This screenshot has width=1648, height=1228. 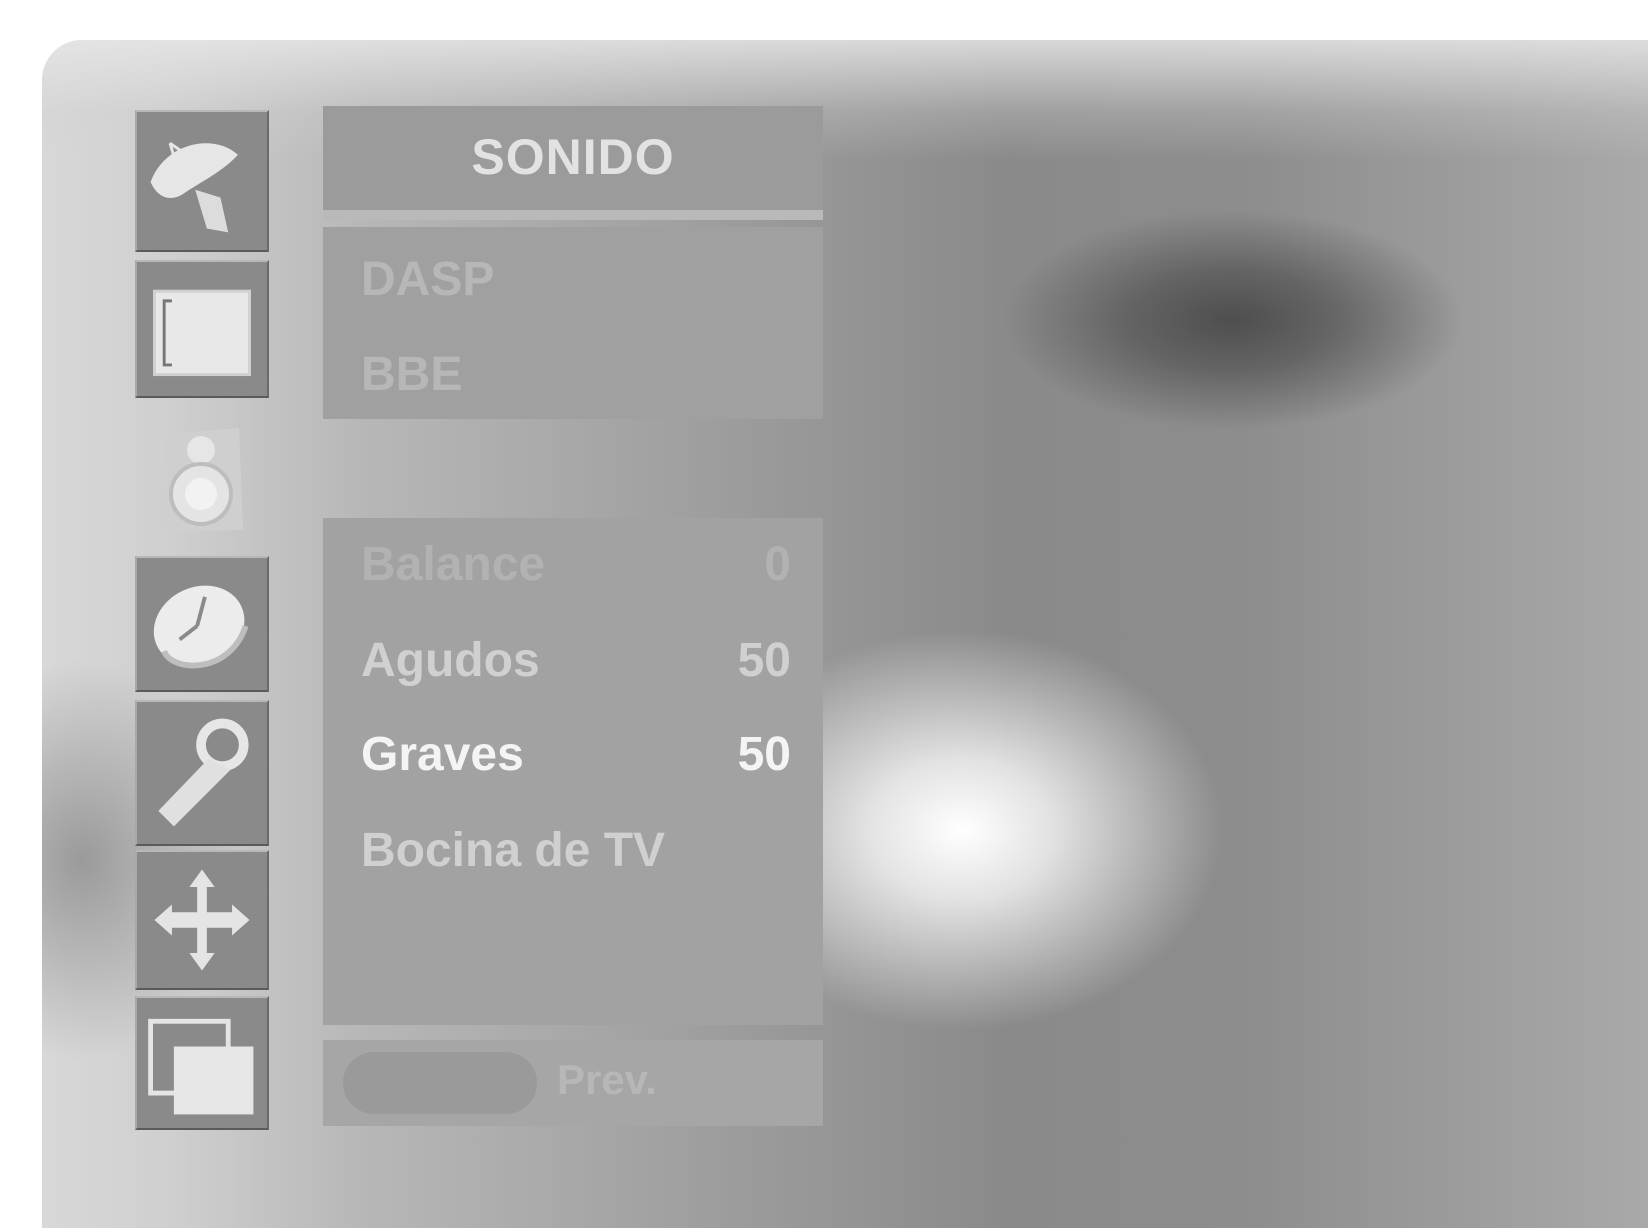 What do you see at coordinates (442, 754) in the screenshot?
I see `menu-item-label: Graves` at bounding box center [442, 754].